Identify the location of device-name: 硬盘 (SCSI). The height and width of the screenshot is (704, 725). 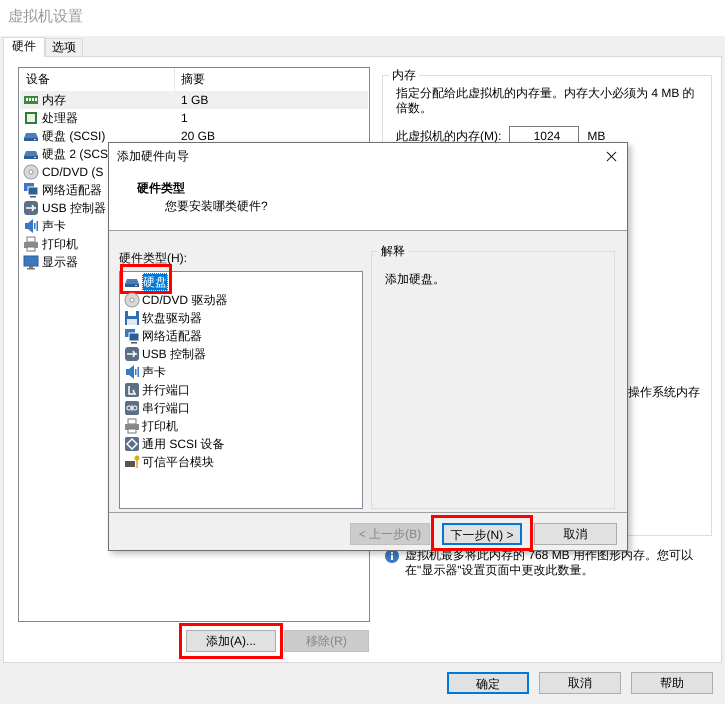
(74, 136).